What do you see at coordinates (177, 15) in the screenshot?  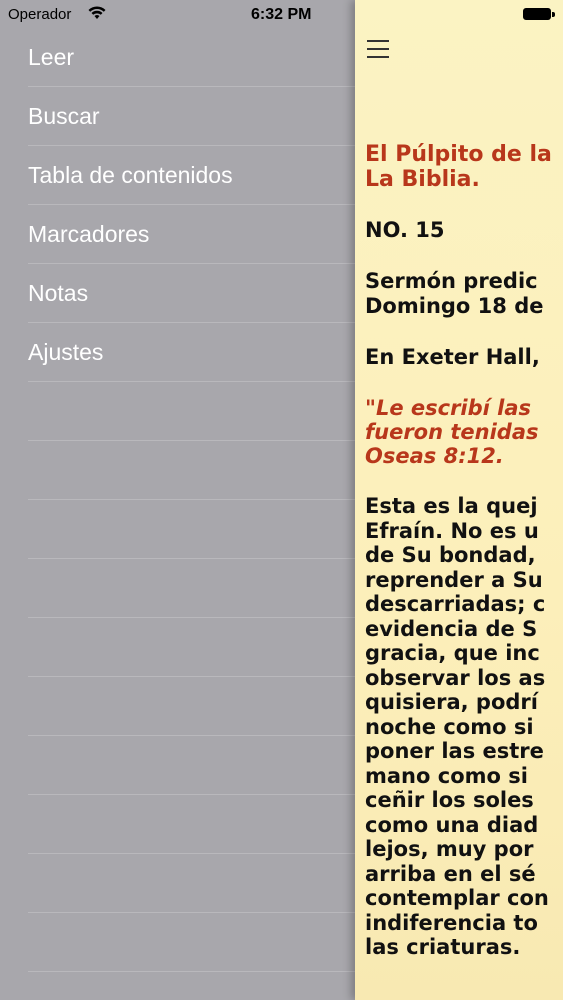 I see `status-bar: Operador 6:32 PM` at bounding box center [177, 15].